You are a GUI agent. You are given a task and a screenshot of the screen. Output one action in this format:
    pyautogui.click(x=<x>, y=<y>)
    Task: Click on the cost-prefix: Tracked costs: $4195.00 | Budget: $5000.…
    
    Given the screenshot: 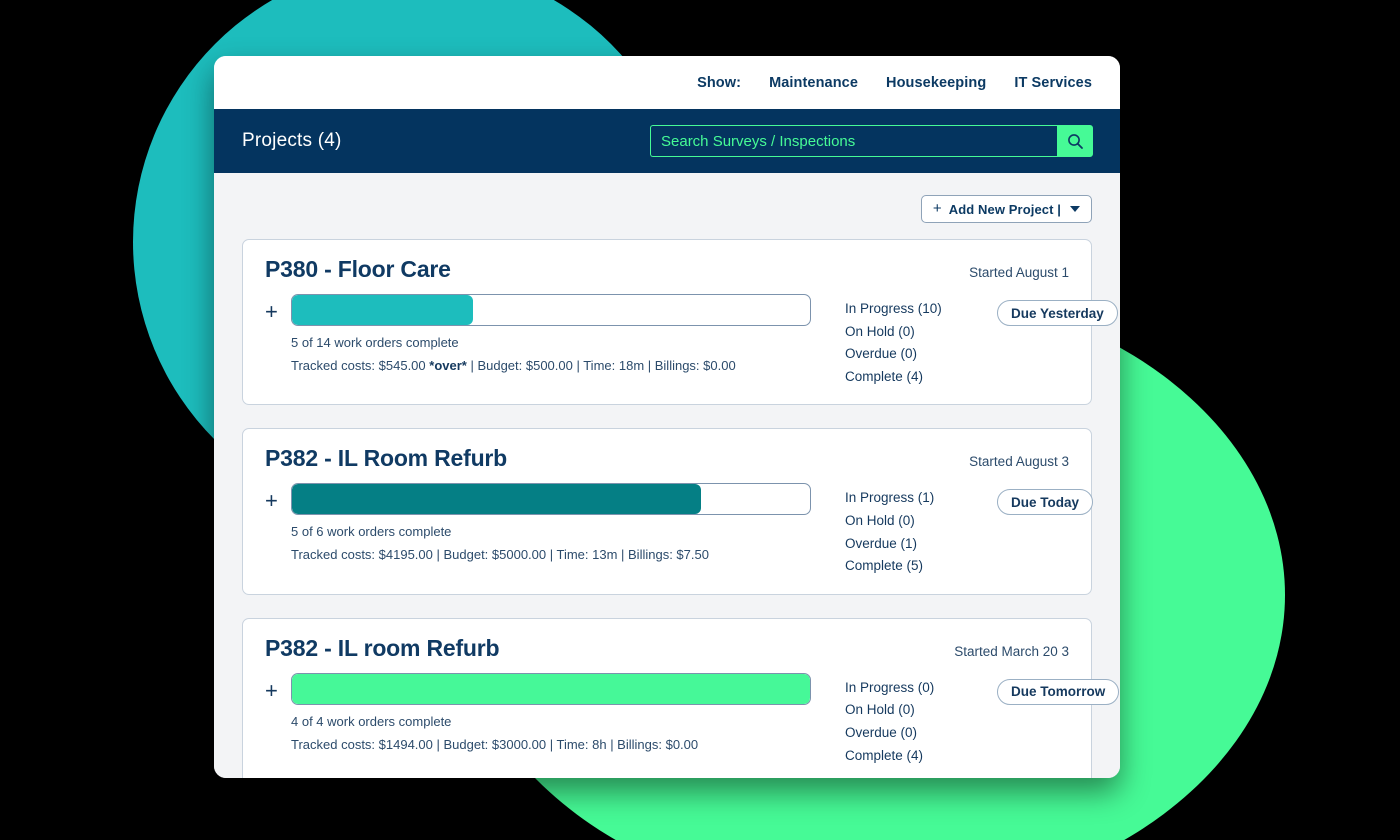 What is the action you would take?
    pyautogui.click(x=500, y=555)
    